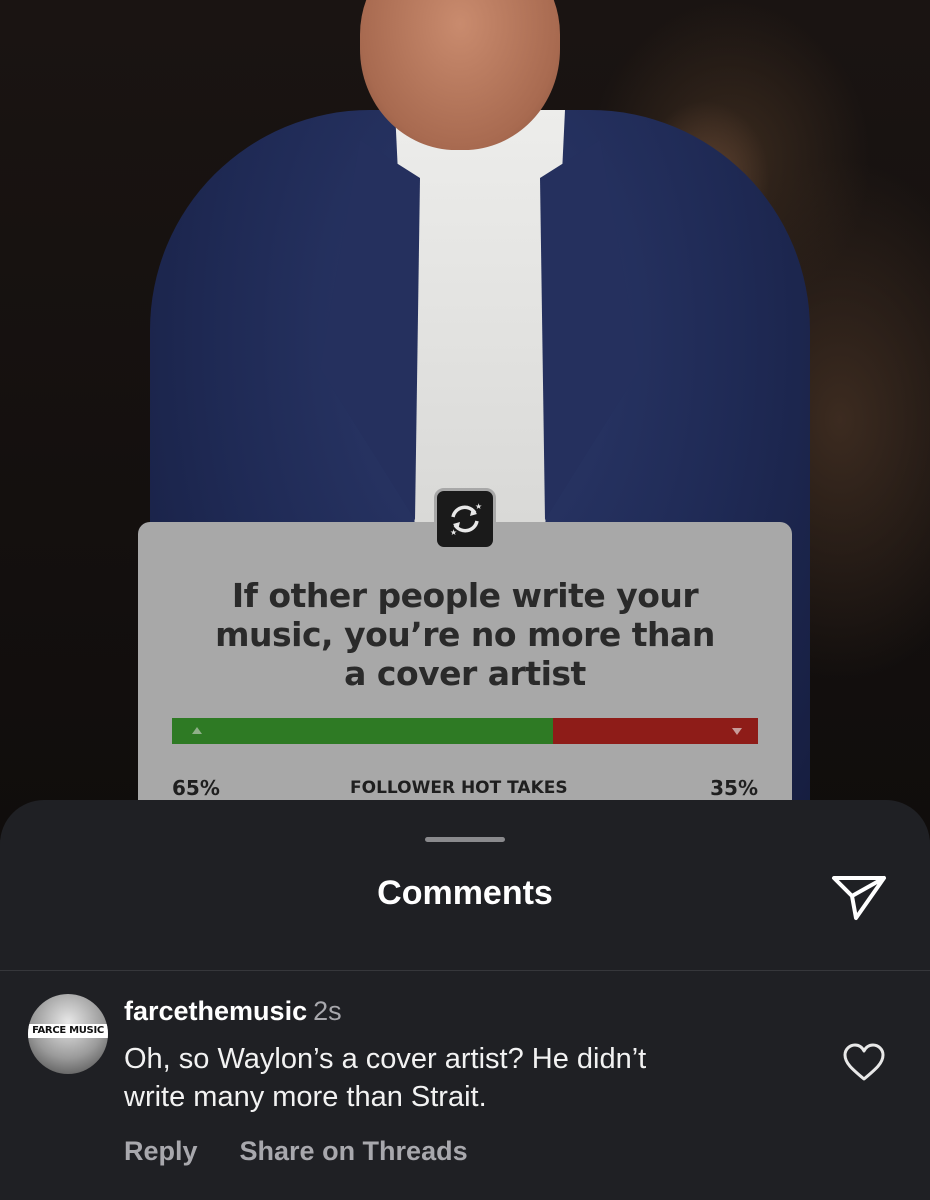 This screenshot has height=1200, width=930. I want to click on comment-username: farcethemusic 2s, so click(233, 1011).